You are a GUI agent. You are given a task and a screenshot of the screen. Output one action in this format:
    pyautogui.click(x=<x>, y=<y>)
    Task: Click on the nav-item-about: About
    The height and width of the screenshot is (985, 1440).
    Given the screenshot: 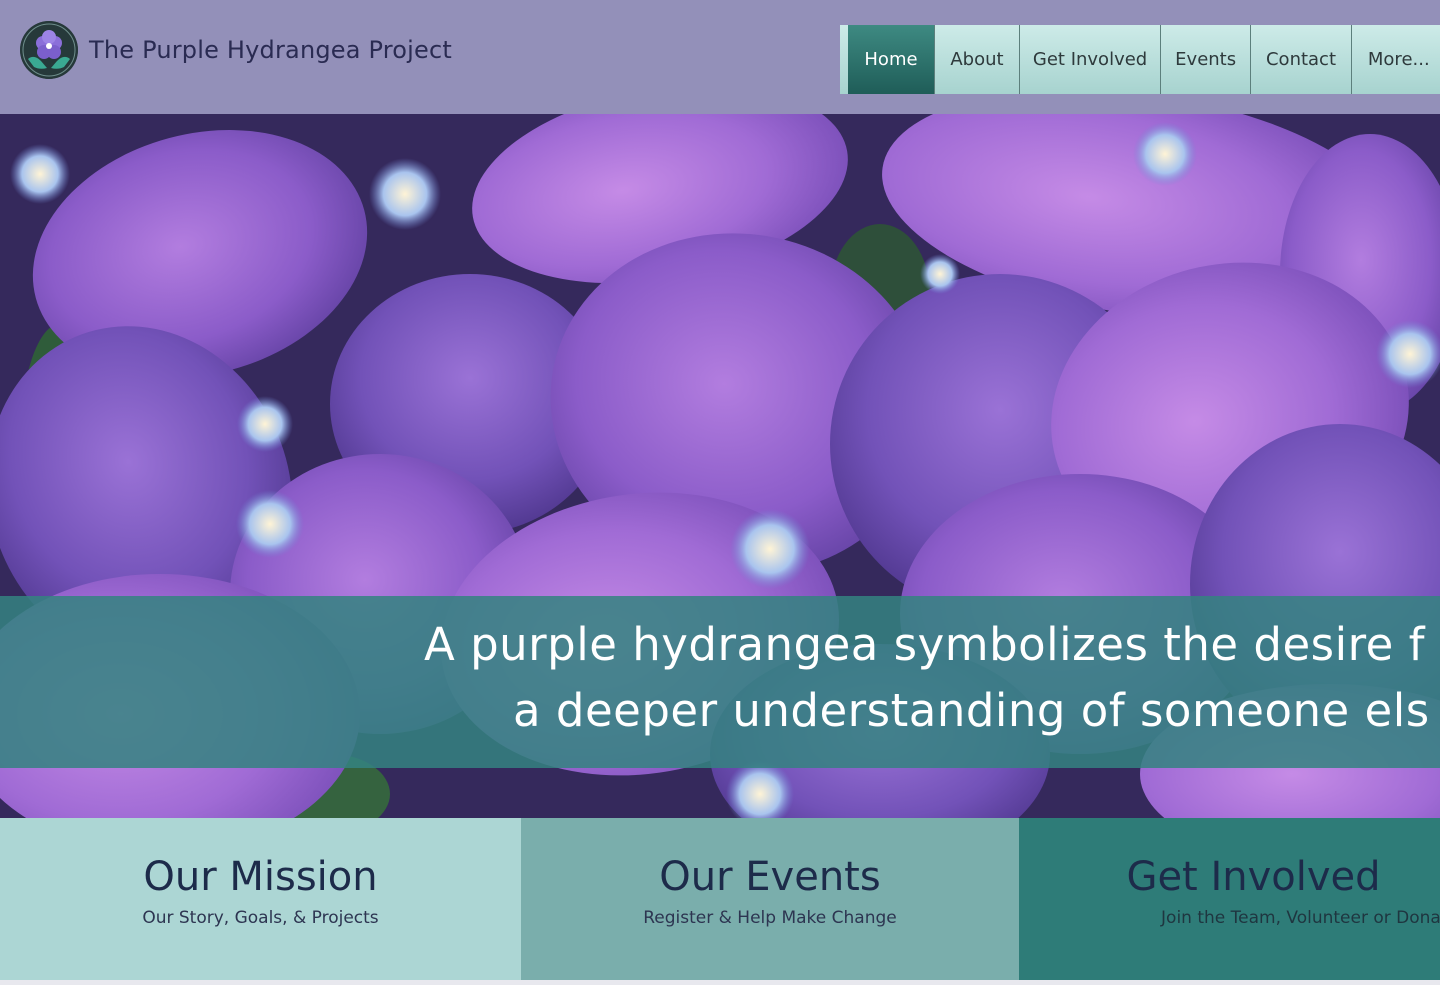 What is the action you would take?
    pyautogui.click(x=976, y=59)
    